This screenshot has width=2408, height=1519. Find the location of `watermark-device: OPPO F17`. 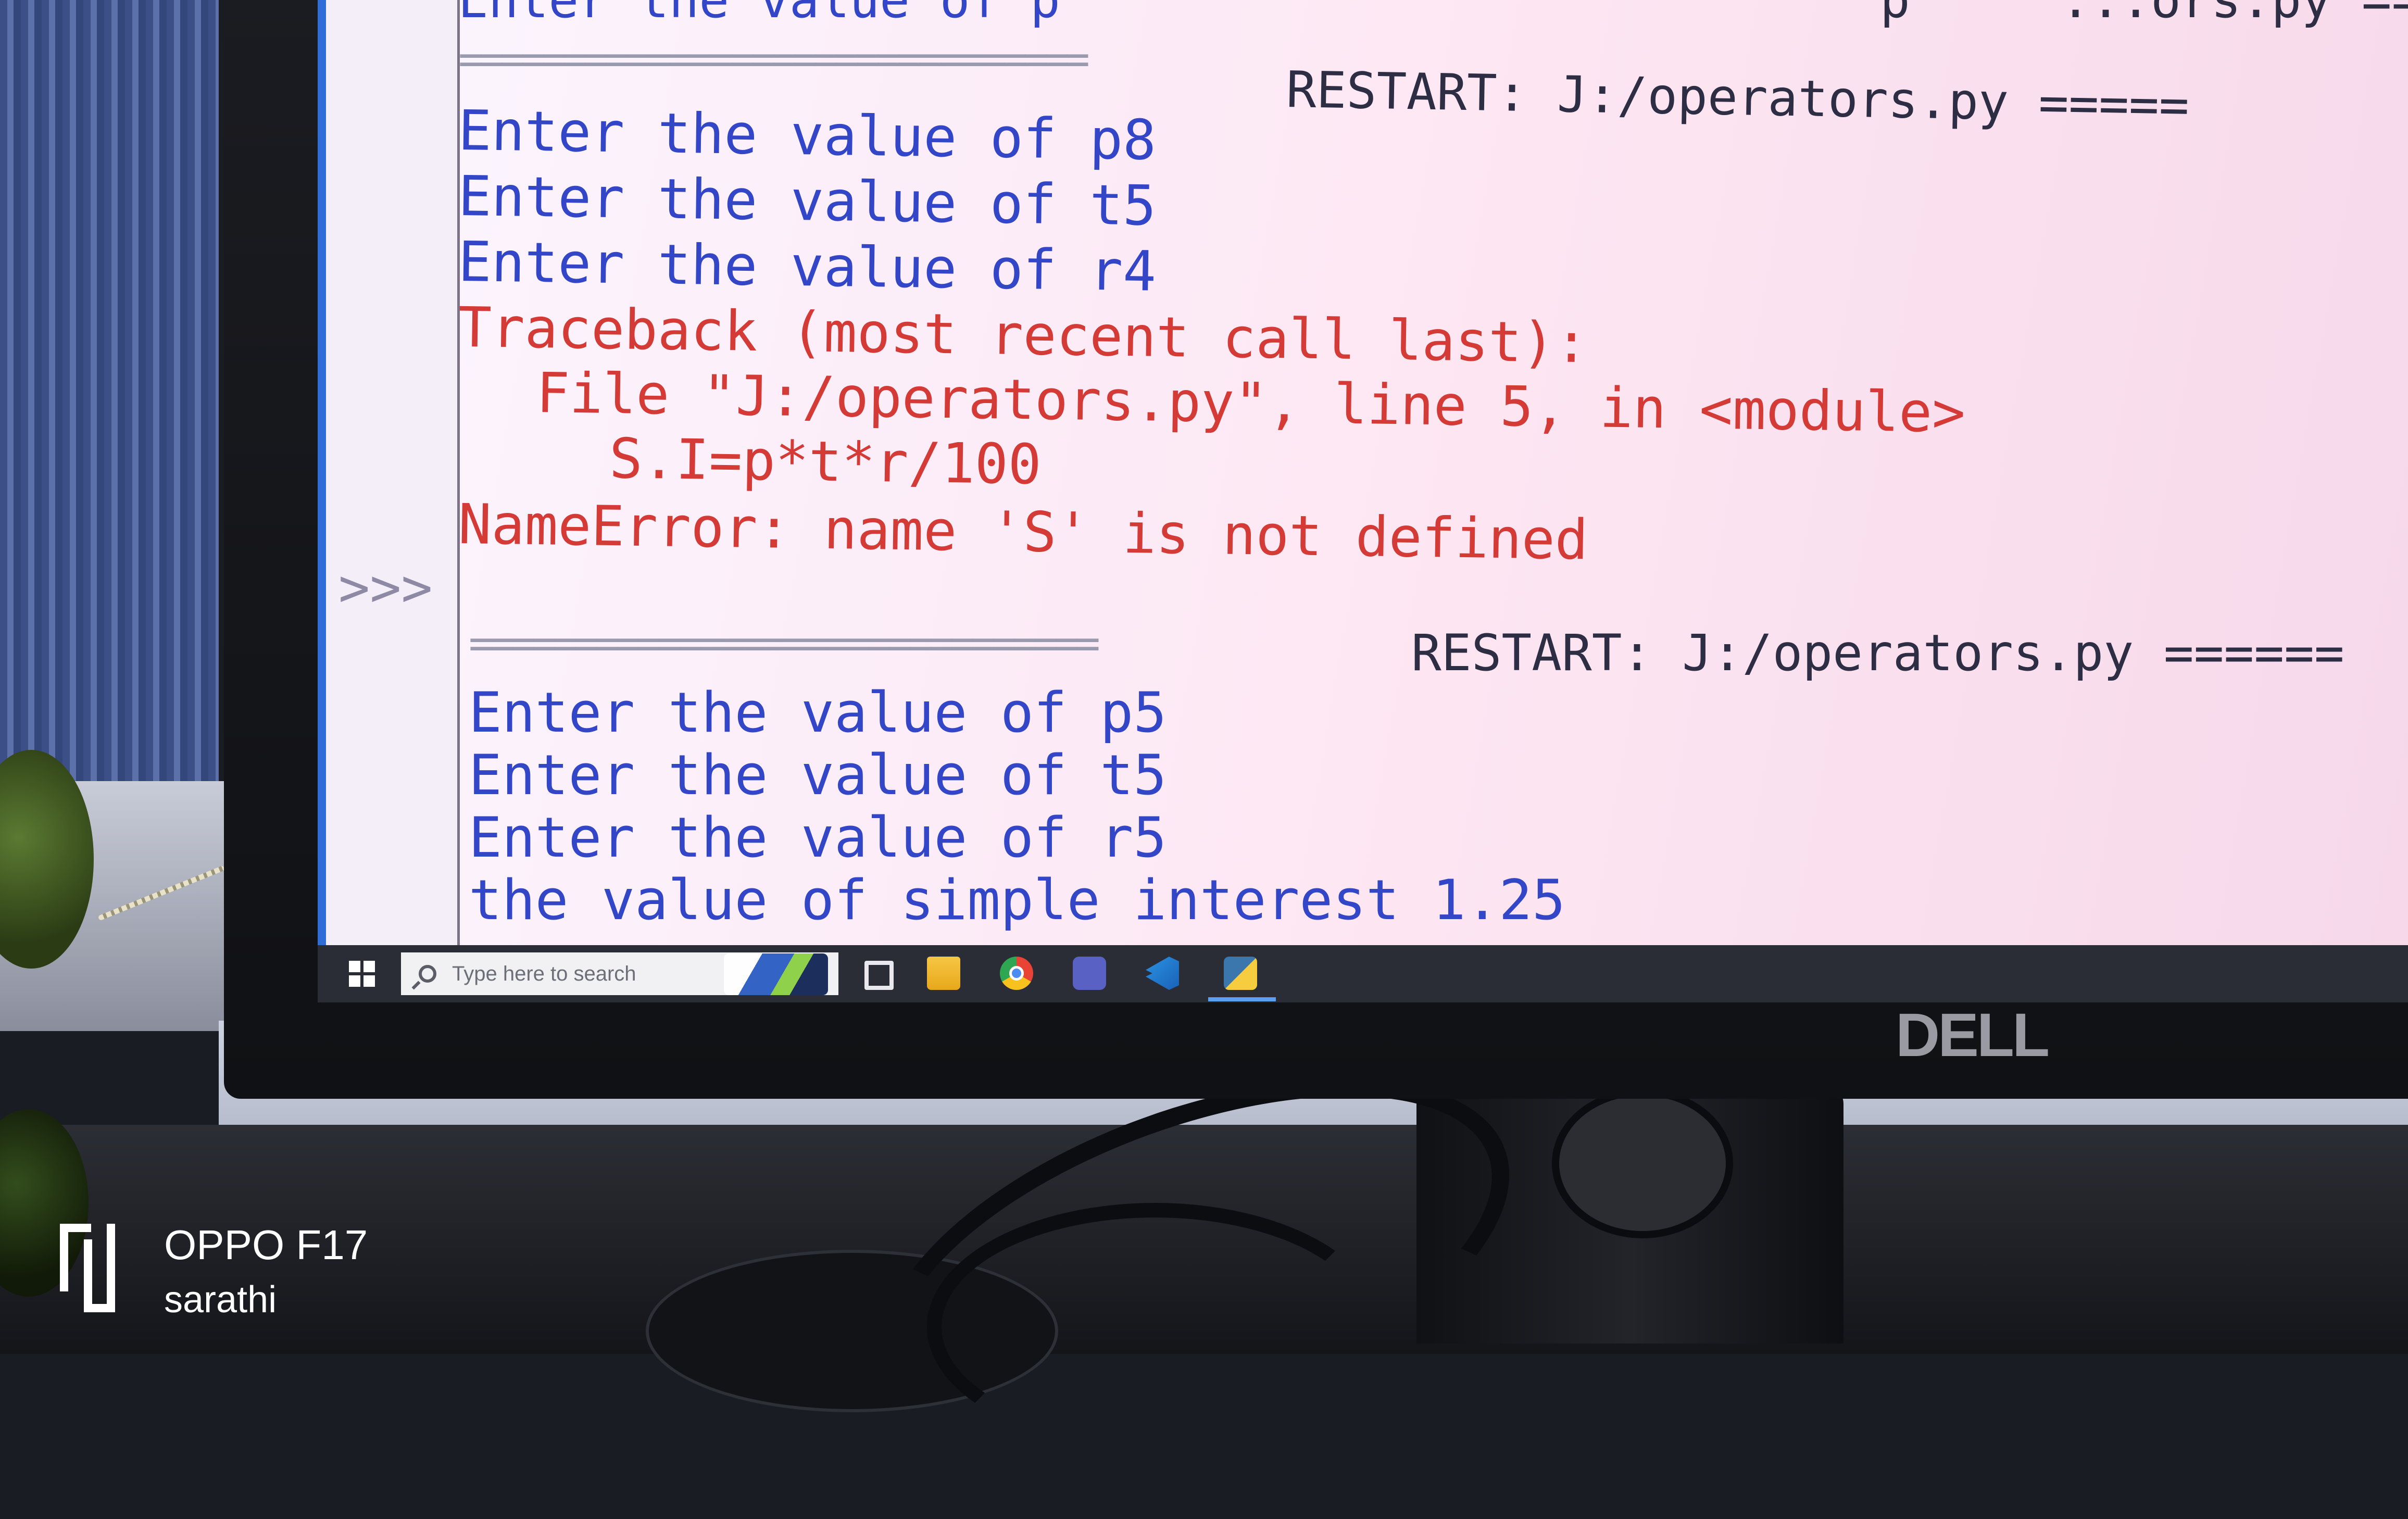

watermark-device: OPPO F17 is located at coordinates (266, 1245).